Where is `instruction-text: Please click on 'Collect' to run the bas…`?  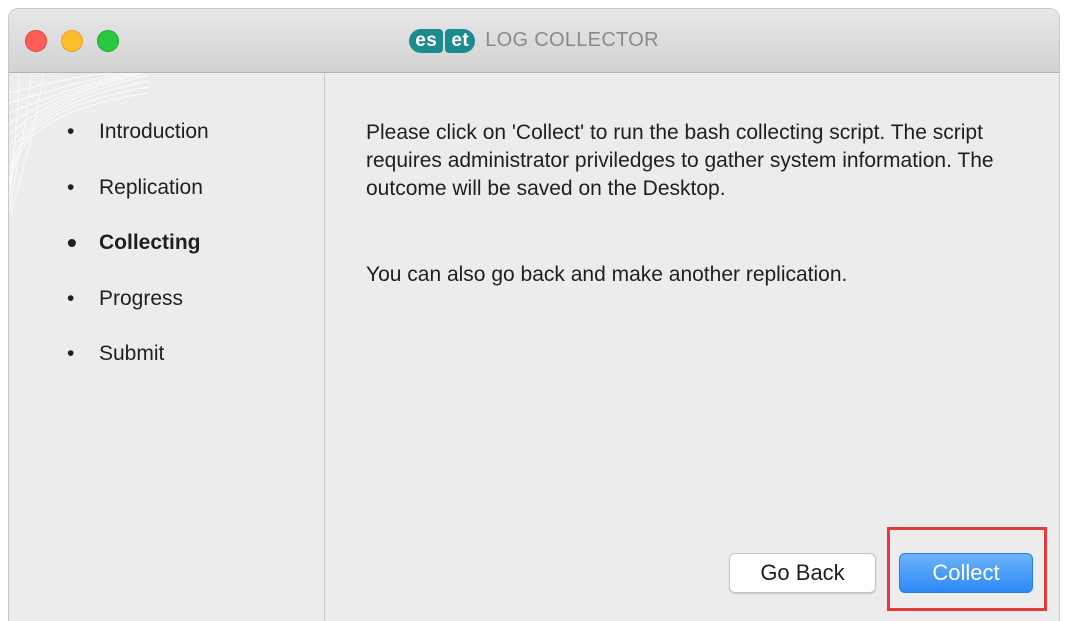 instruction-text: Please click on 'Collect' to run the bas… is located at coordinates (680, 160).